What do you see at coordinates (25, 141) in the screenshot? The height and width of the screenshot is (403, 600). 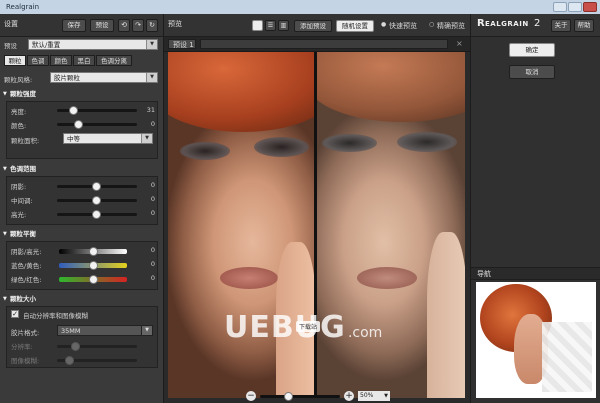 I see `grain-size-label: 颗粒面积:` at bounding box center [25, 141].